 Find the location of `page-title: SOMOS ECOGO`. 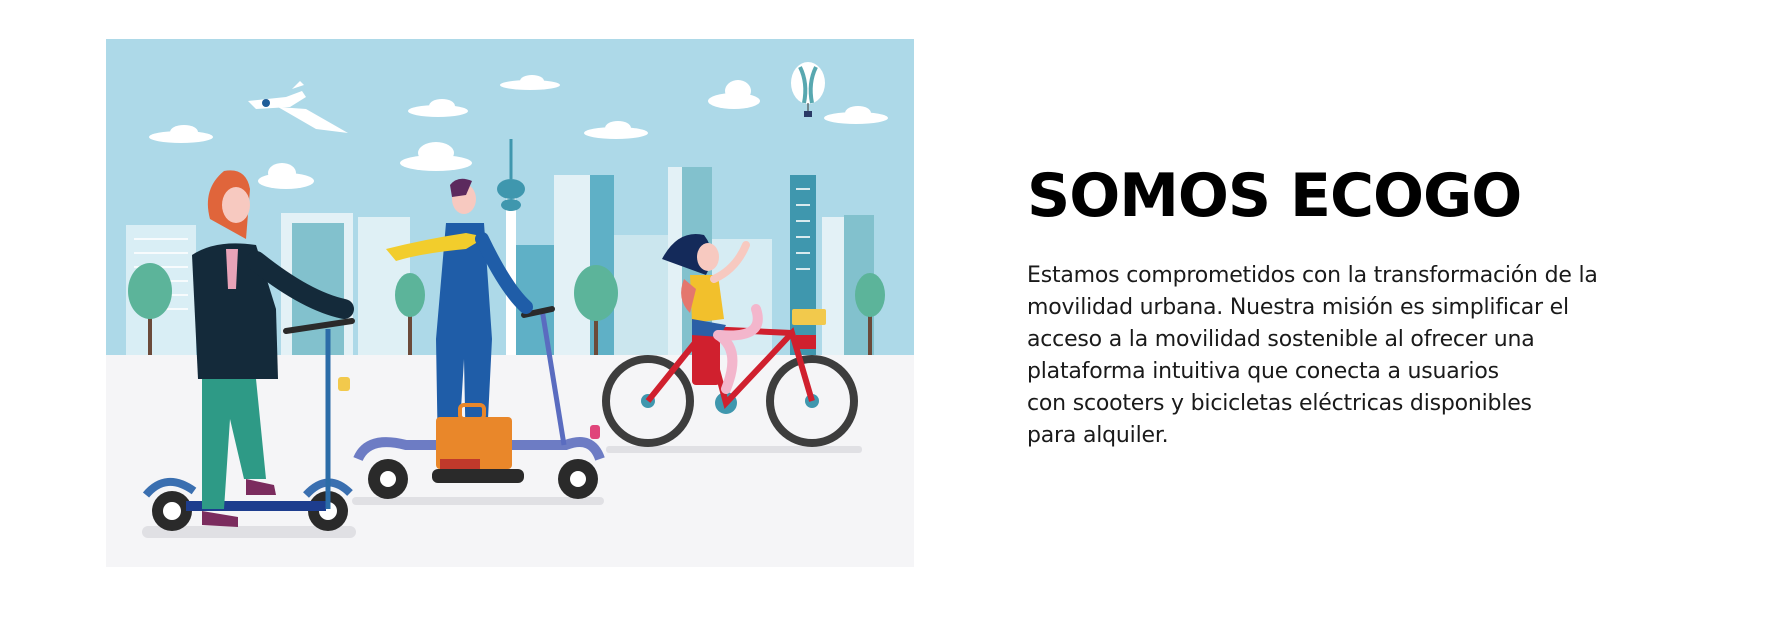

page-title: SOMOS ECOGO is located at coordinates (1274, 196).